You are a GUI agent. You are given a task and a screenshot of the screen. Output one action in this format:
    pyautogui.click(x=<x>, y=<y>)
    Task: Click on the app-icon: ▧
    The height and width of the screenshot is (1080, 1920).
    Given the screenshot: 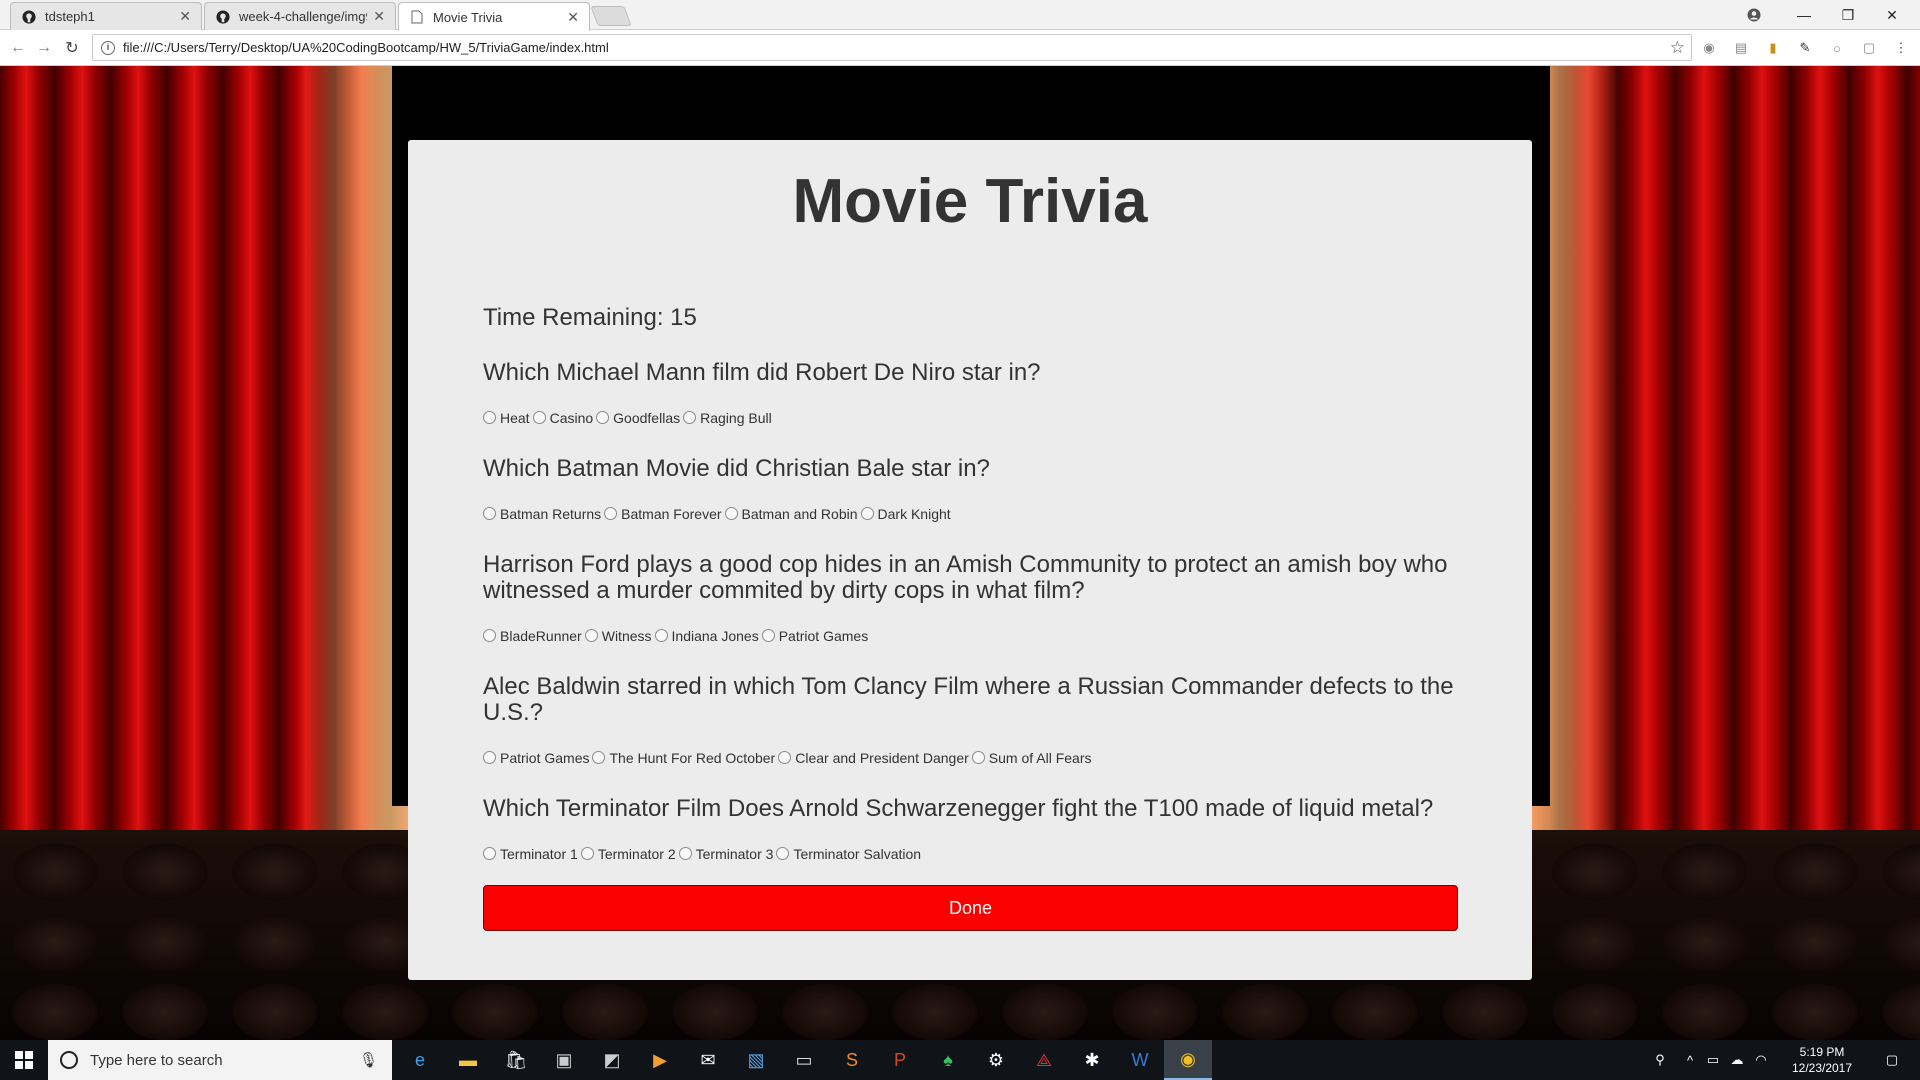 What is the action you would take?
    pyautogui.click(x=756, y=1060)
    